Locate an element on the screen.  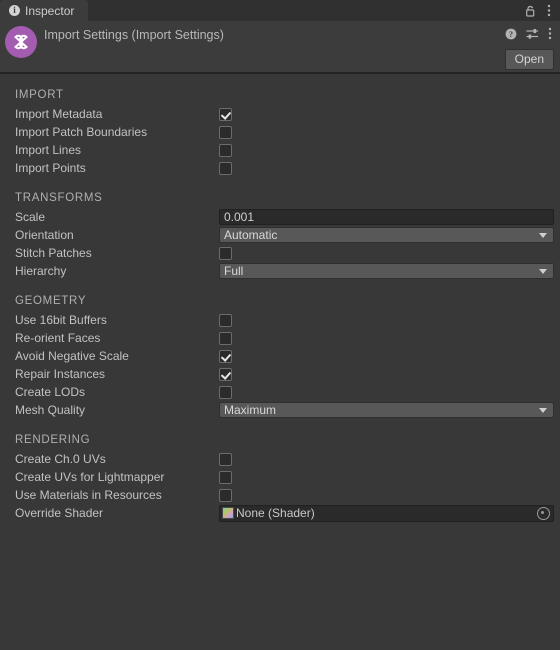
object-reference-field: None (Shader) is located at coordinates (386, 513).